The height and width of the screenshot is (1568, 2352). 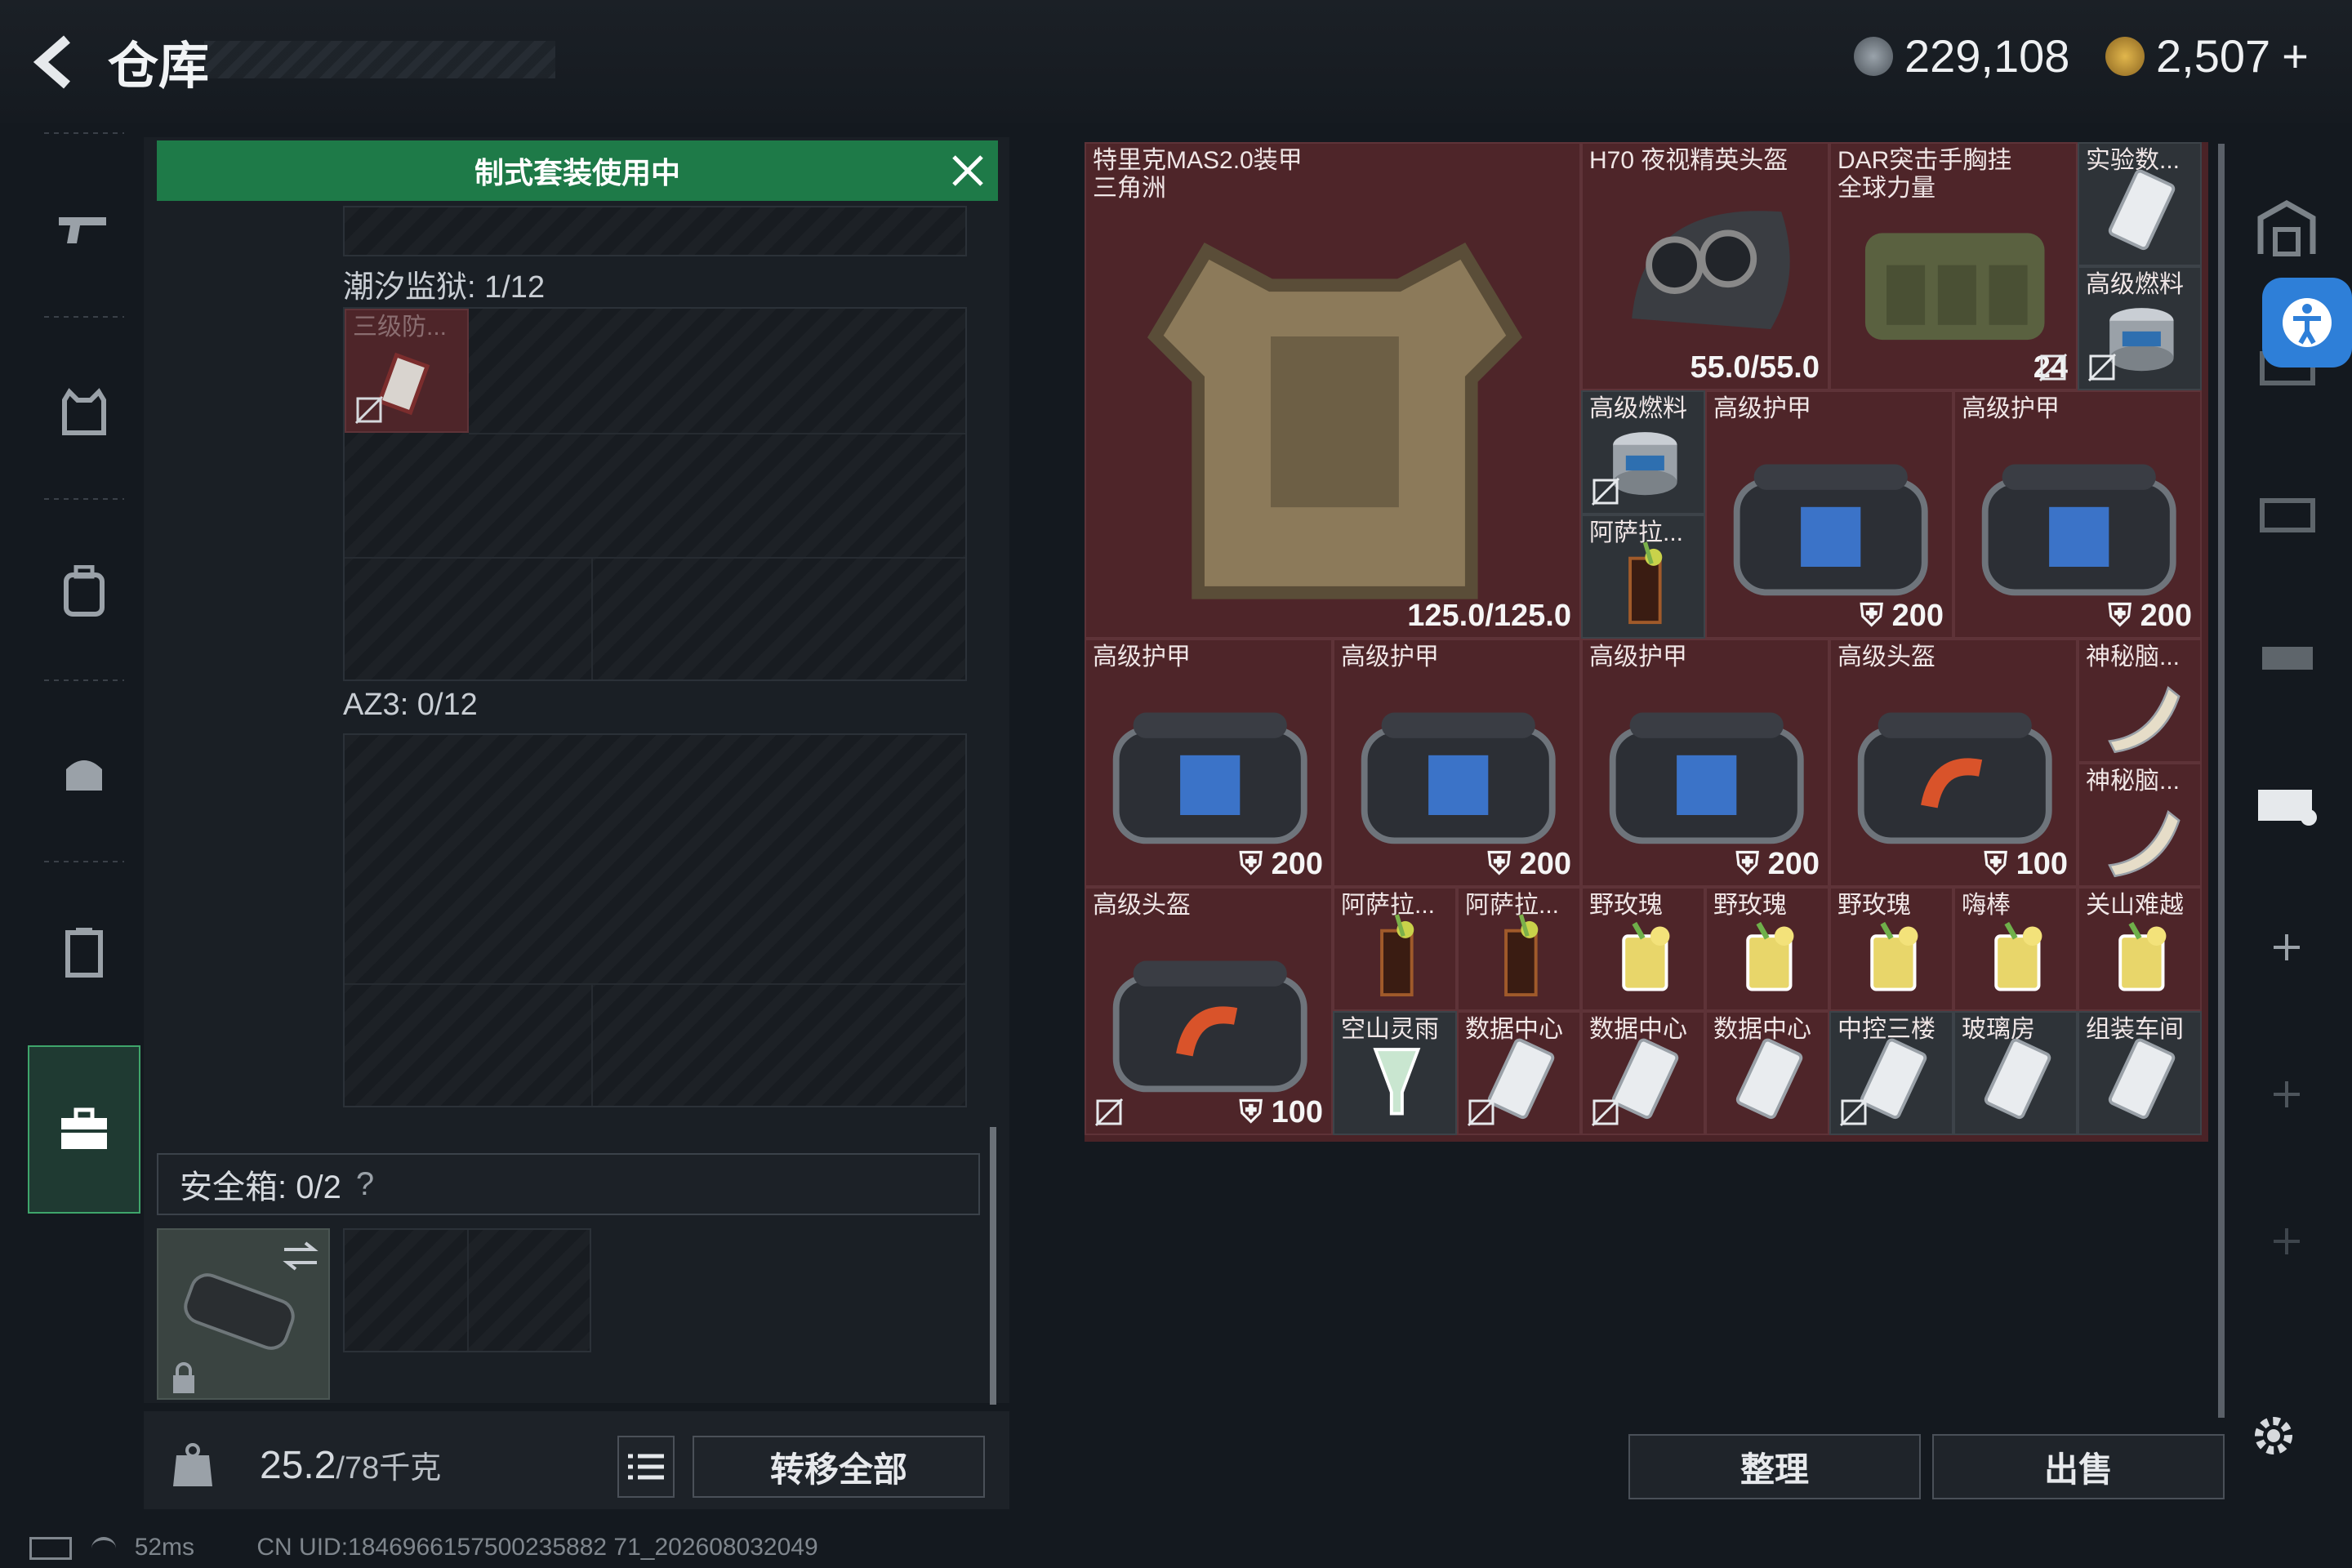 I want to click on lock-icon, so click(x=183, y=1377).